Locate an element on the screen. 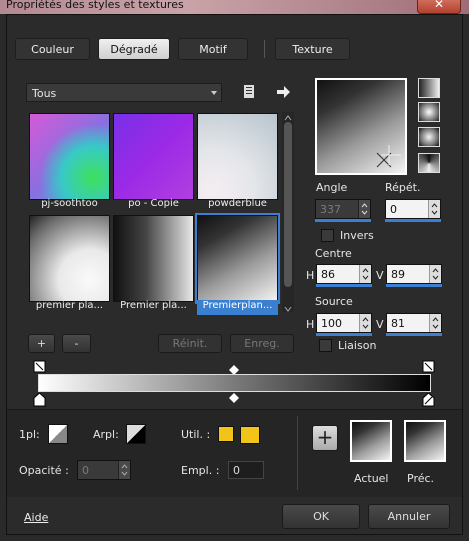 The width and height of the screenshot is (469, 541). emplacement-value: 0 is located at coordinates (236, 470).